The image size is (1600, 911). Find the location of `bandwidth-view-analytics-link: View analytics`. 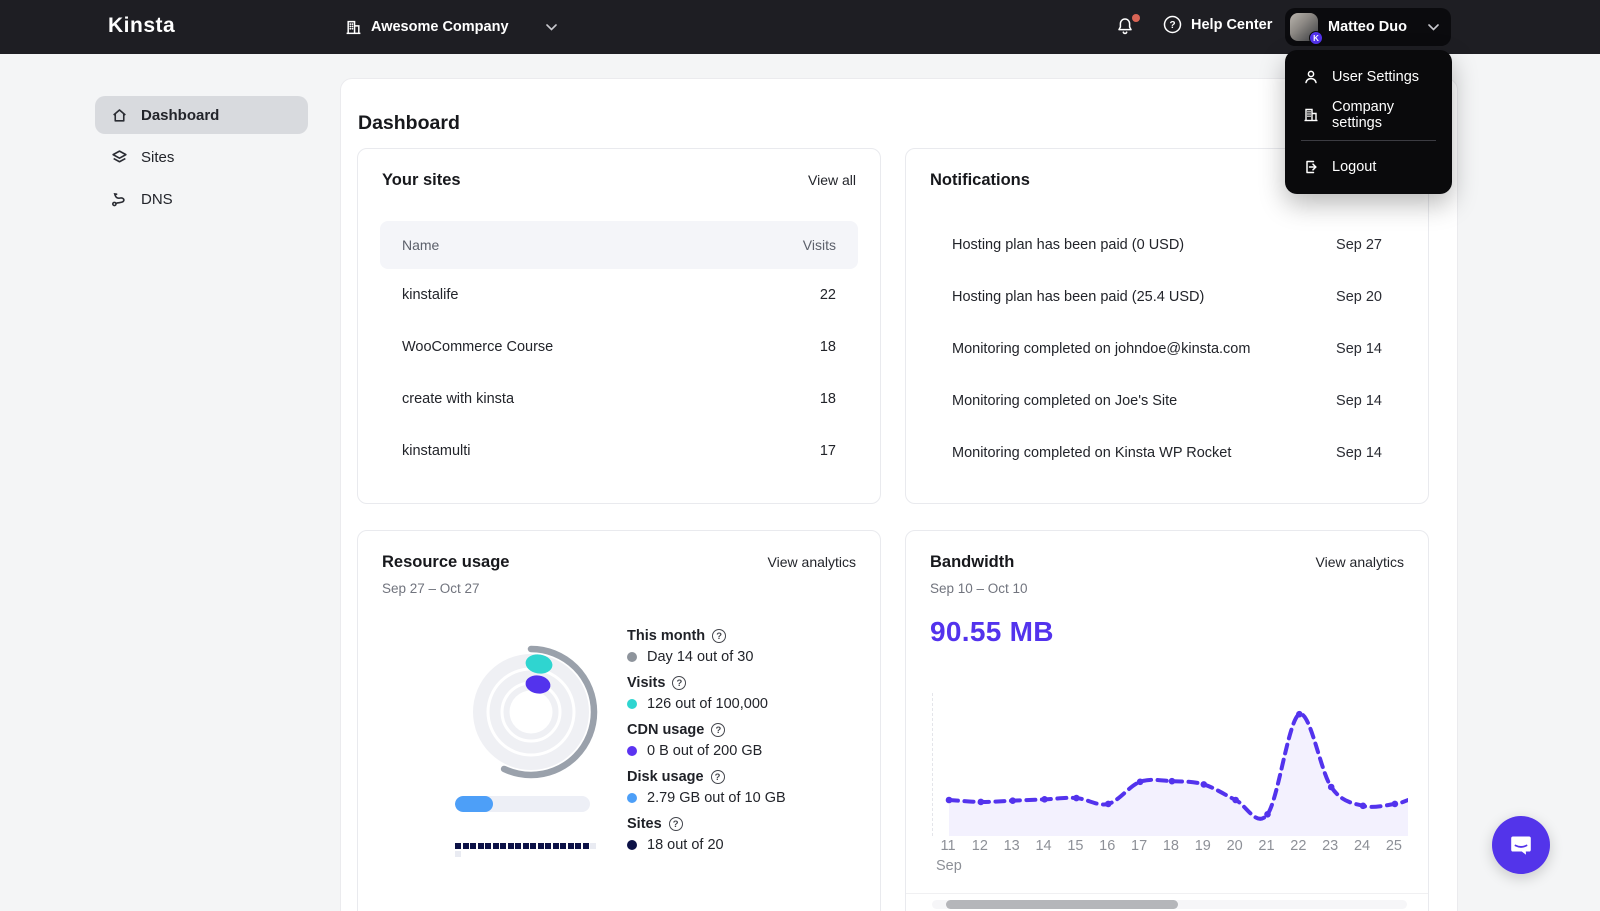

bandwidth-view-analytics-link: View analytics is located at coordinates (1360, 562).